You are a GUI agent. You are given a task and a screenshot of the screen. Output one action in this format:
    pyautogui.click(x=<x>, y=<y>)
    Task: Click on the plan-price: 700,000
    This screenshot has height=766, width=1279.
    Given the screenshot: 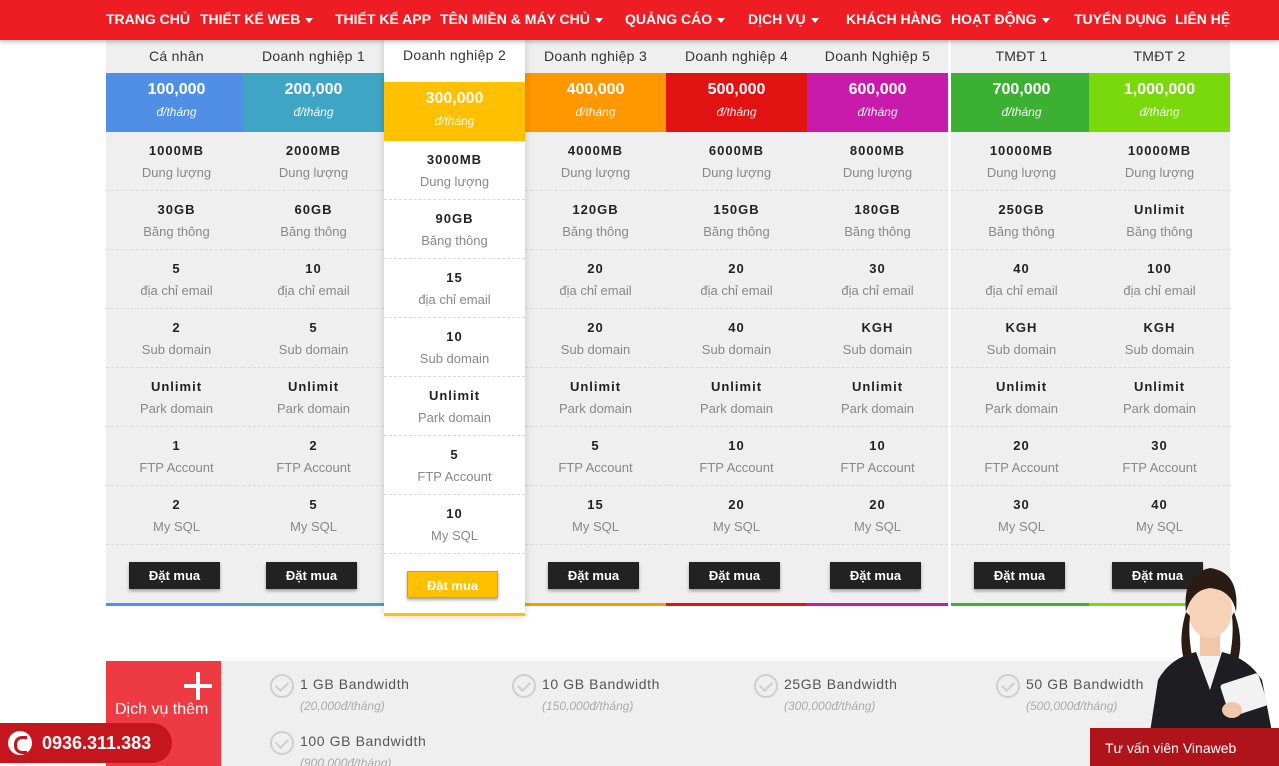 What is the action you would take?
    pyautogui.click(x=1021, y=89)
    